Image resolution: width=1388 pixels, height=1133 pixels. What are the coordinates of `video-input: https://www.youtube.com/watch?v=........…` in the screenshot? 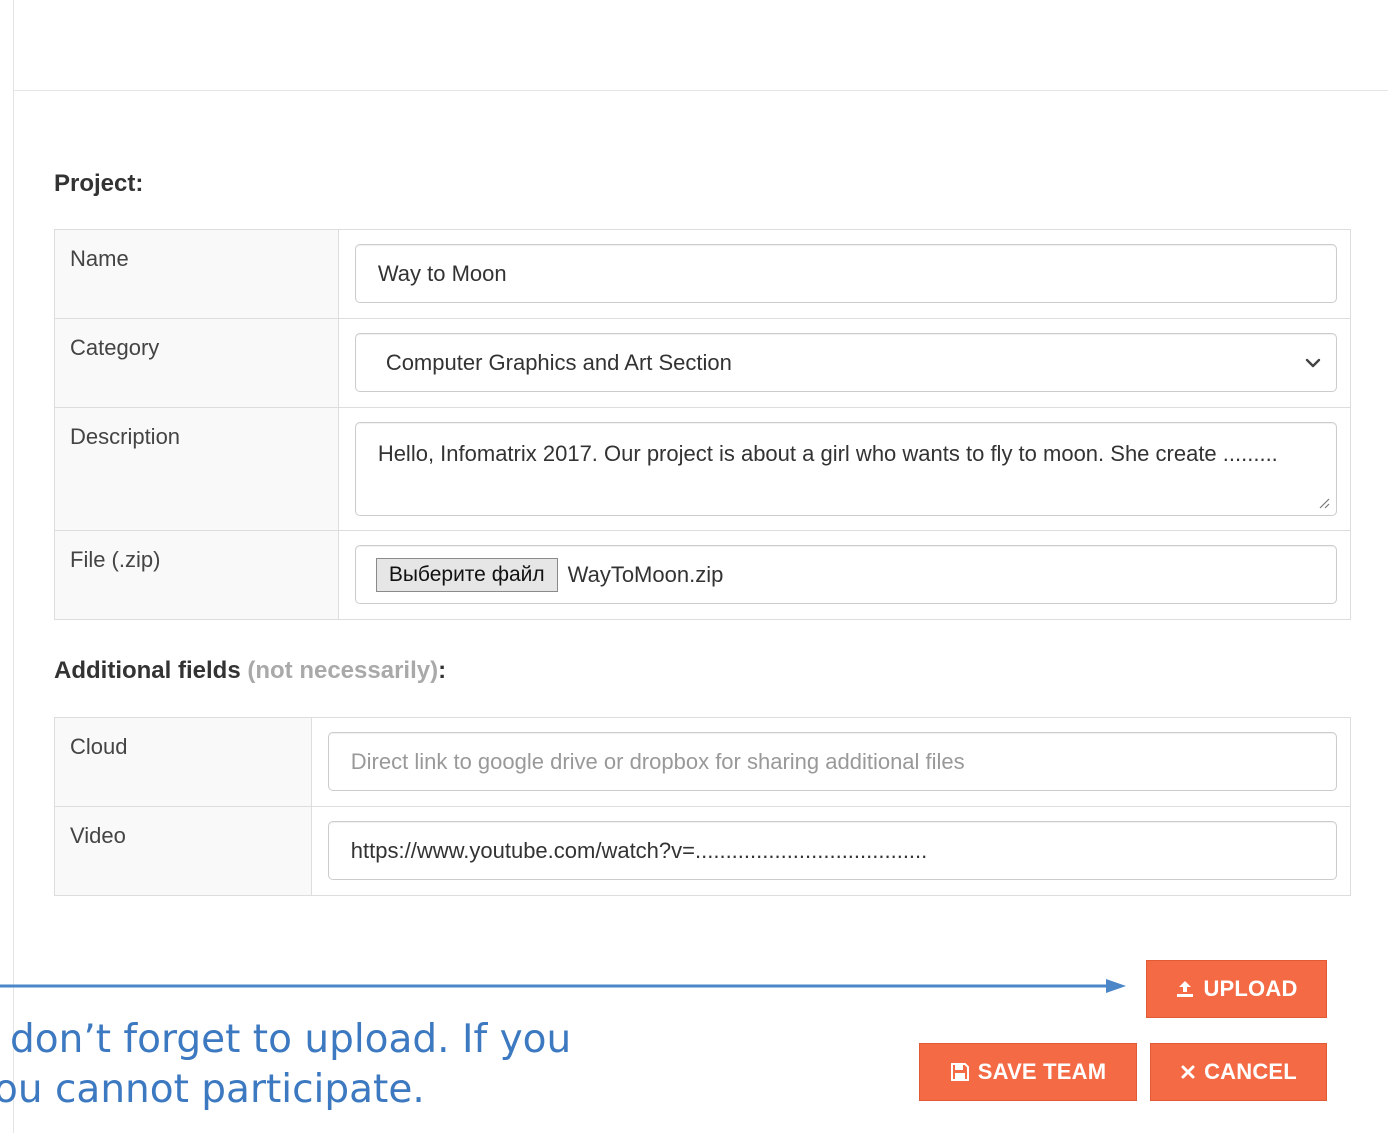 It's located at (832, 850).